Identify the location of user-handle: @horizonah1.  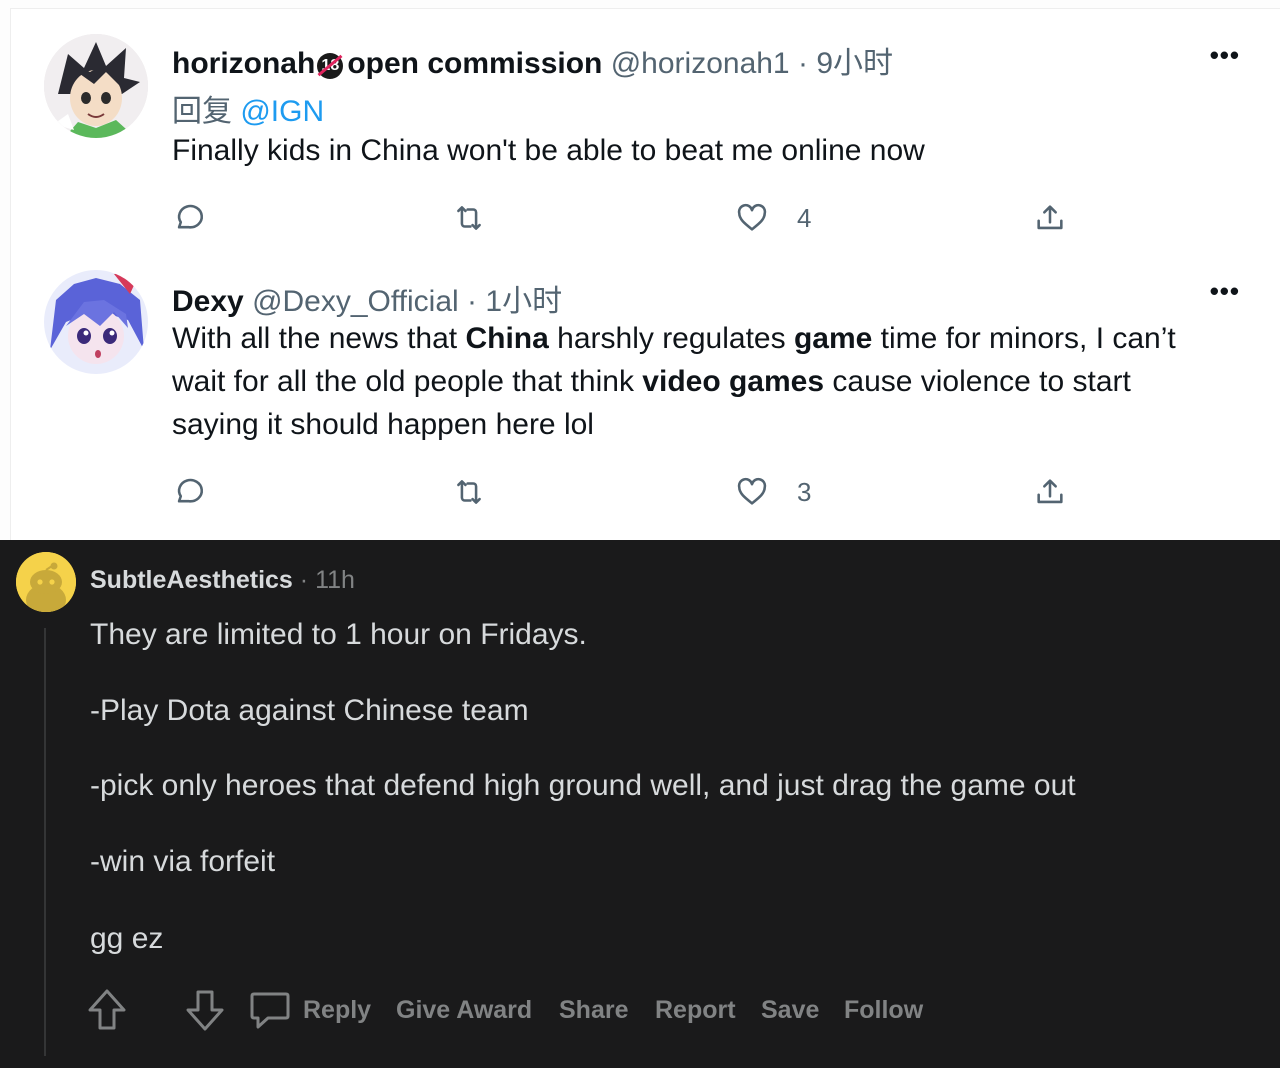
(700, 63).